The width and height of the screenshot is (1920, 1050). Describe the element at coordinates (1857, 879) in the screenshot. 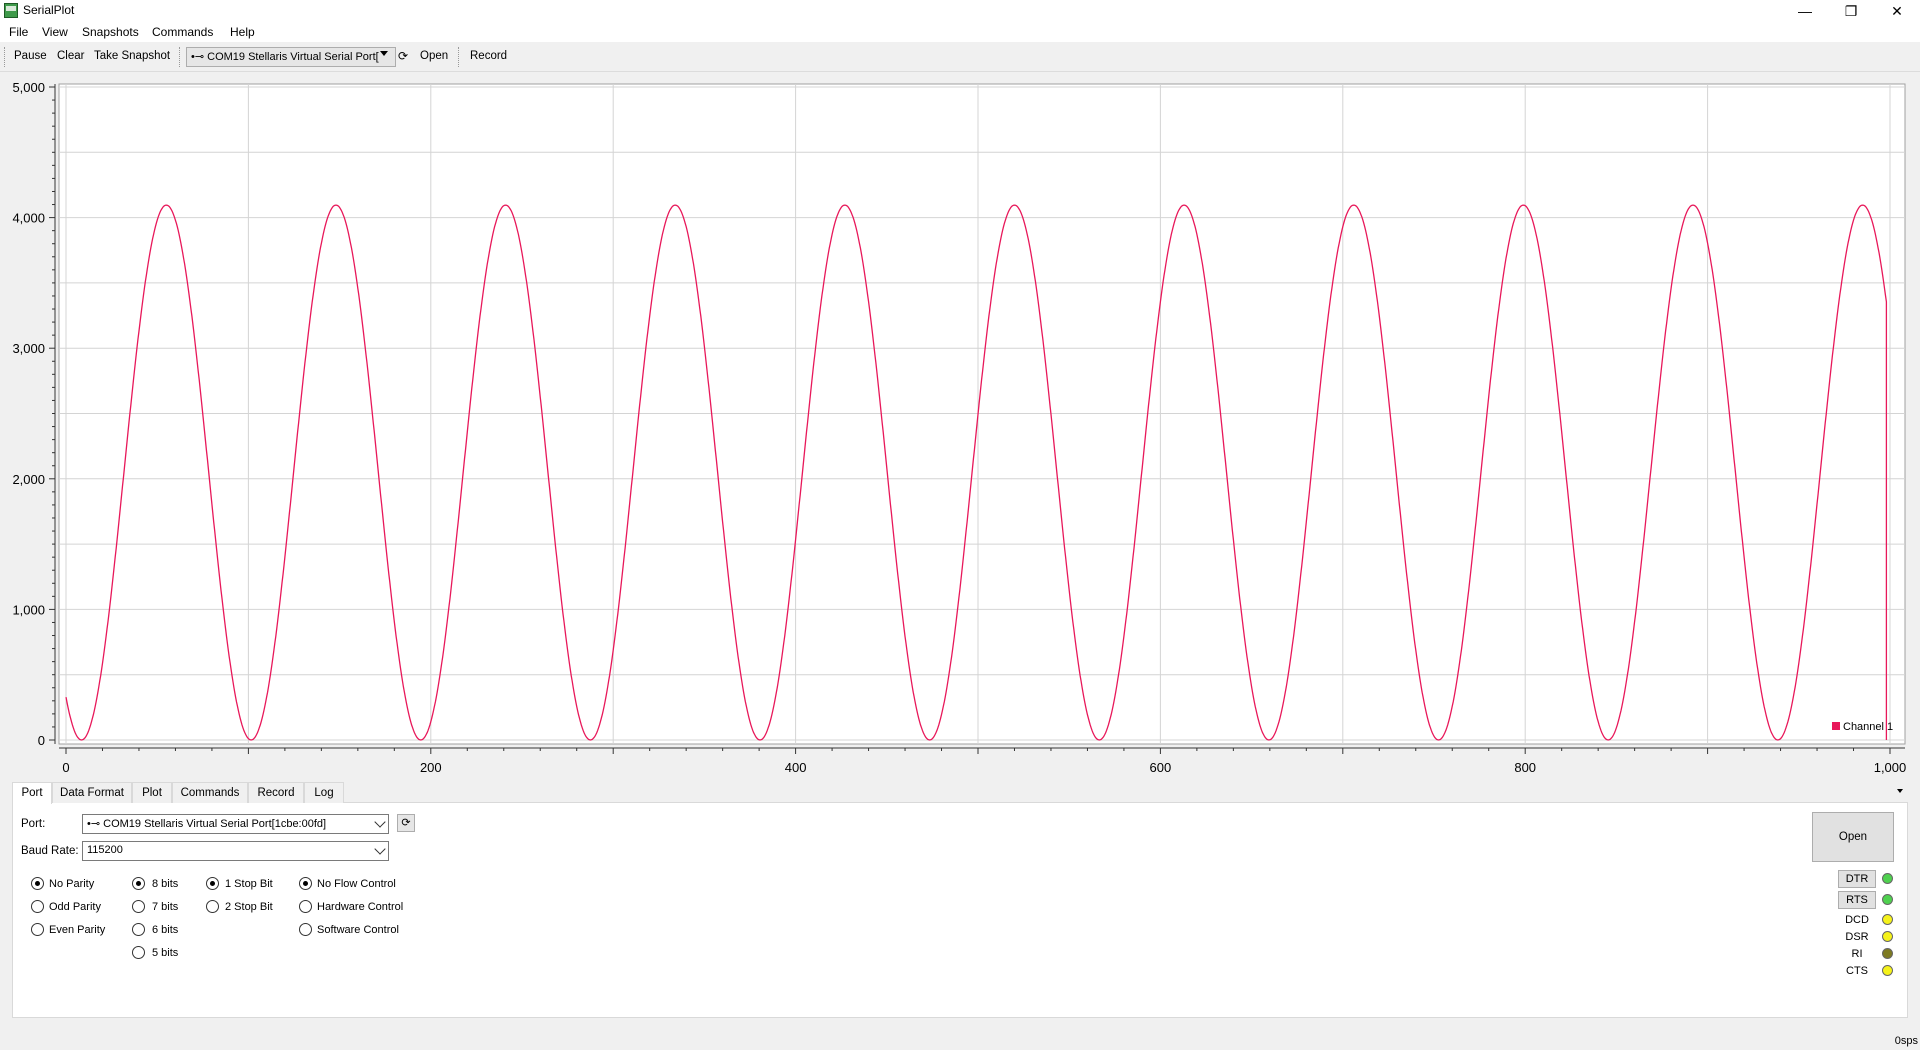

I see `dtr-button: DTR` at that location.